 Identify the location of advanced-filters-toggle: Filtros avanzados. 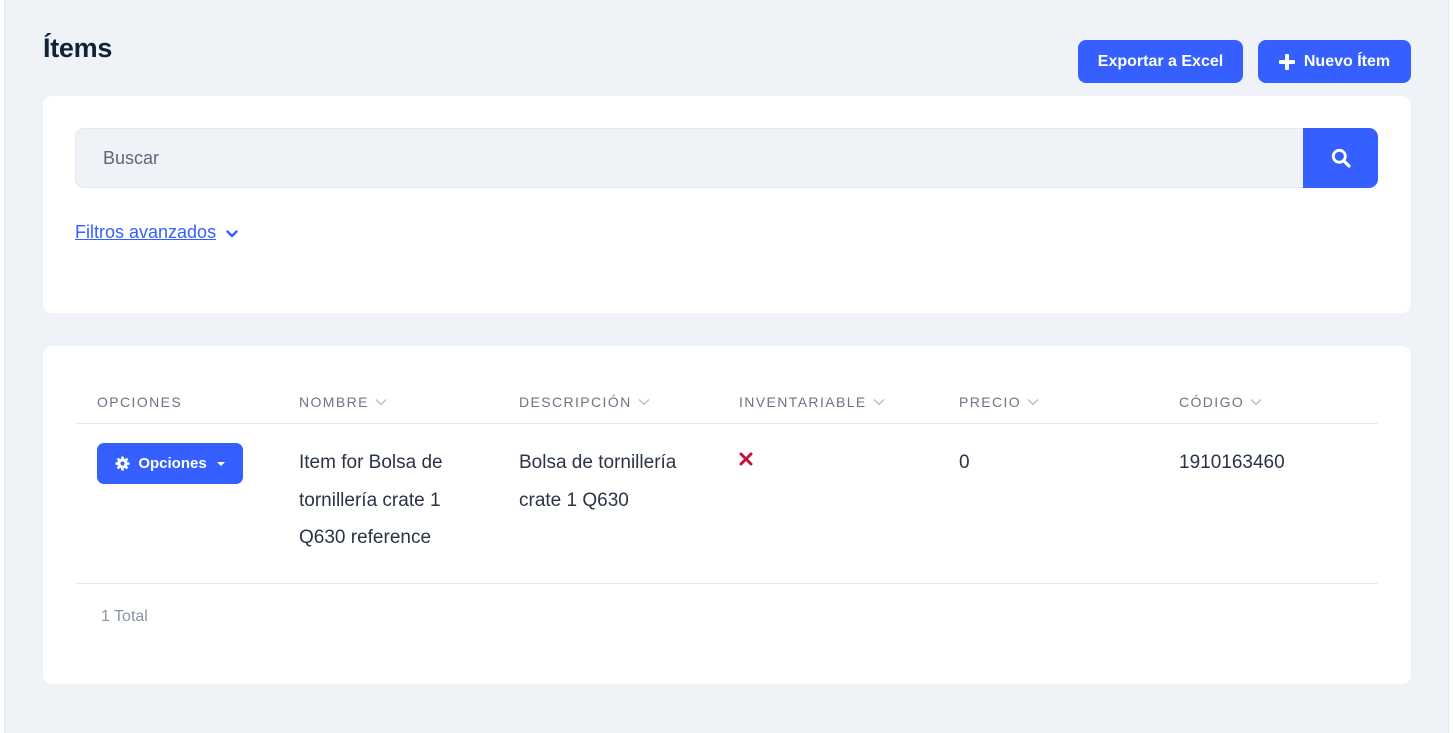
(156, 232).